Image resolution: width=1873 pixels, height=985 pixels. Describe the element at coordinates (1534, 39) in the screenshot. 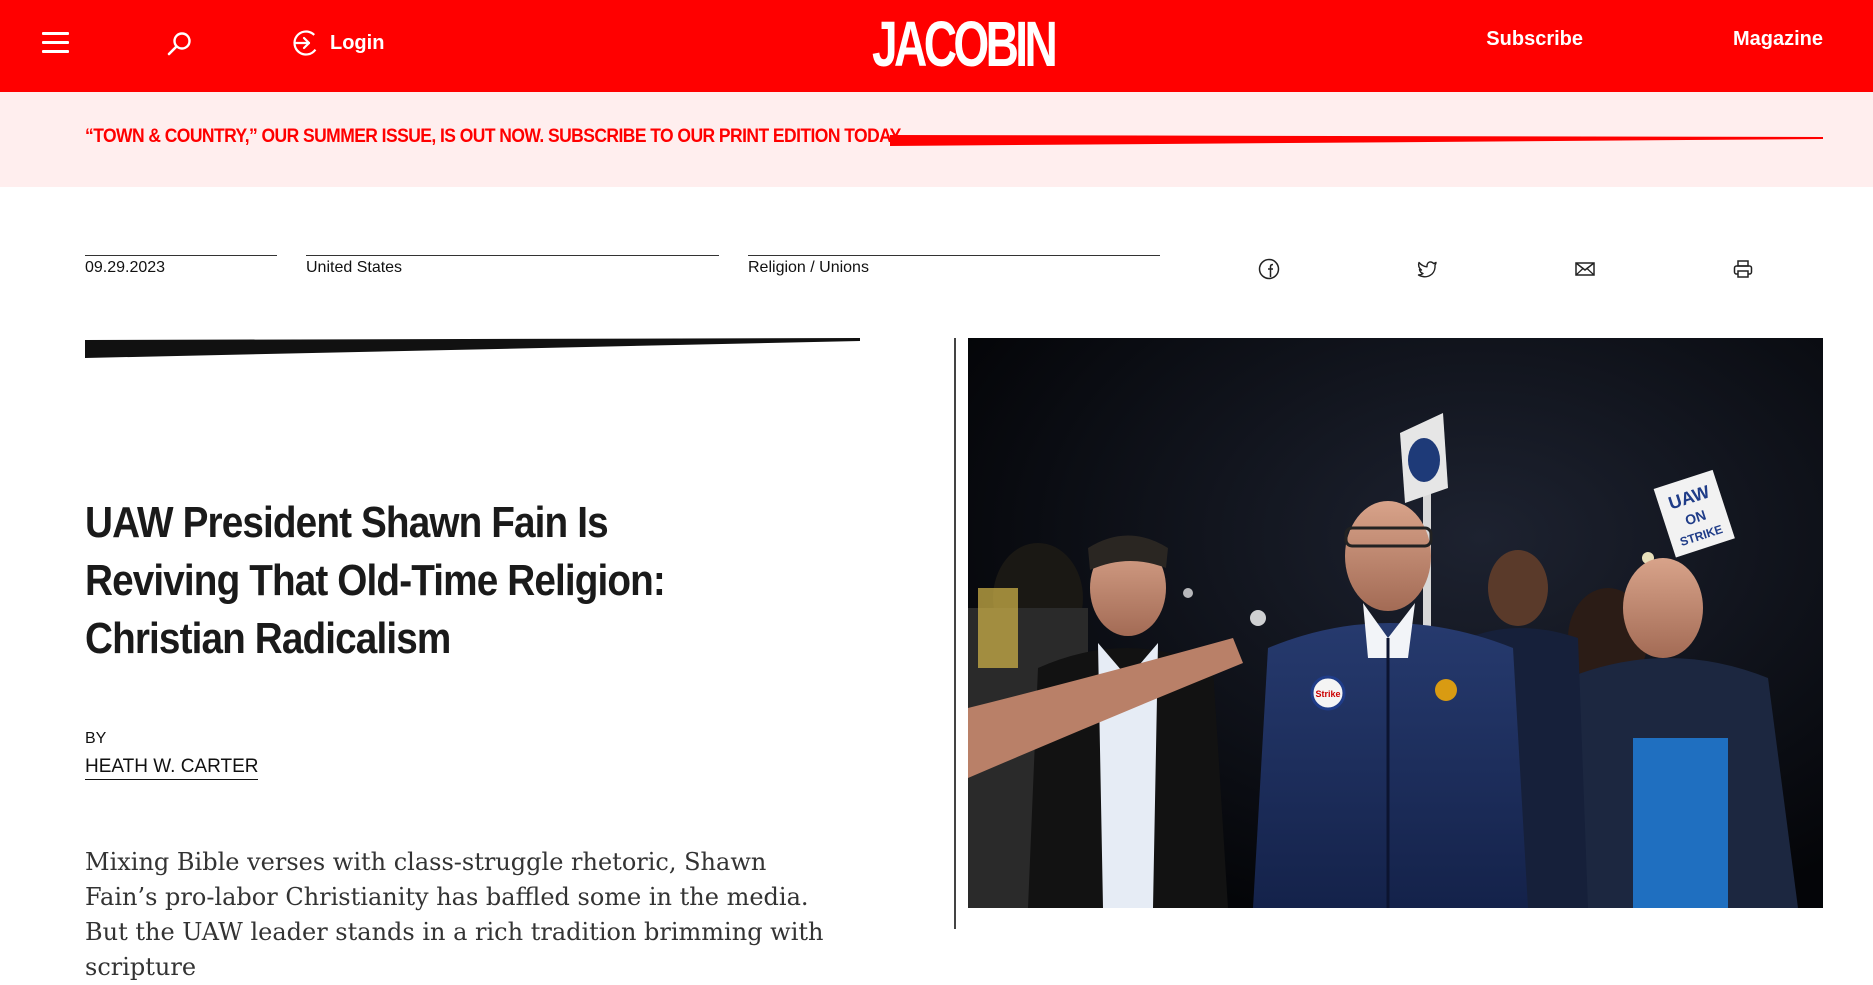

I see `subscribe-link: Subscribe` at that location.